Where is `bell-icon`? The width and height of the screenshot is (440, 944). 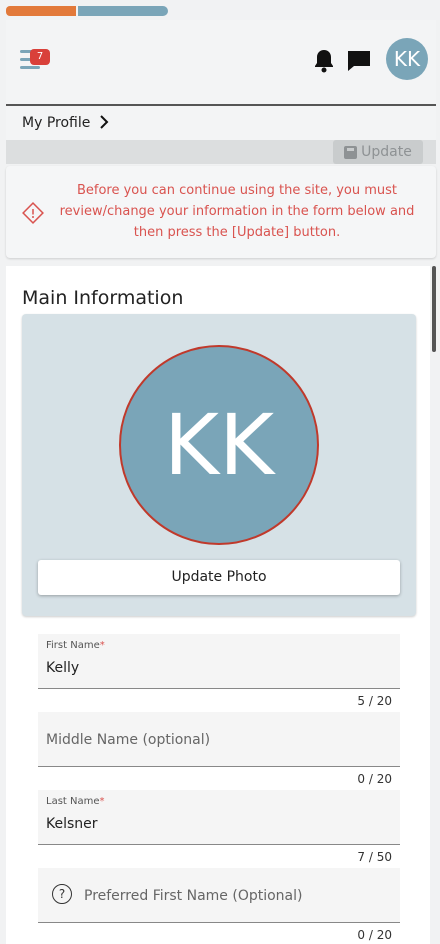
bell-icon is located at coordinates (324, 61).